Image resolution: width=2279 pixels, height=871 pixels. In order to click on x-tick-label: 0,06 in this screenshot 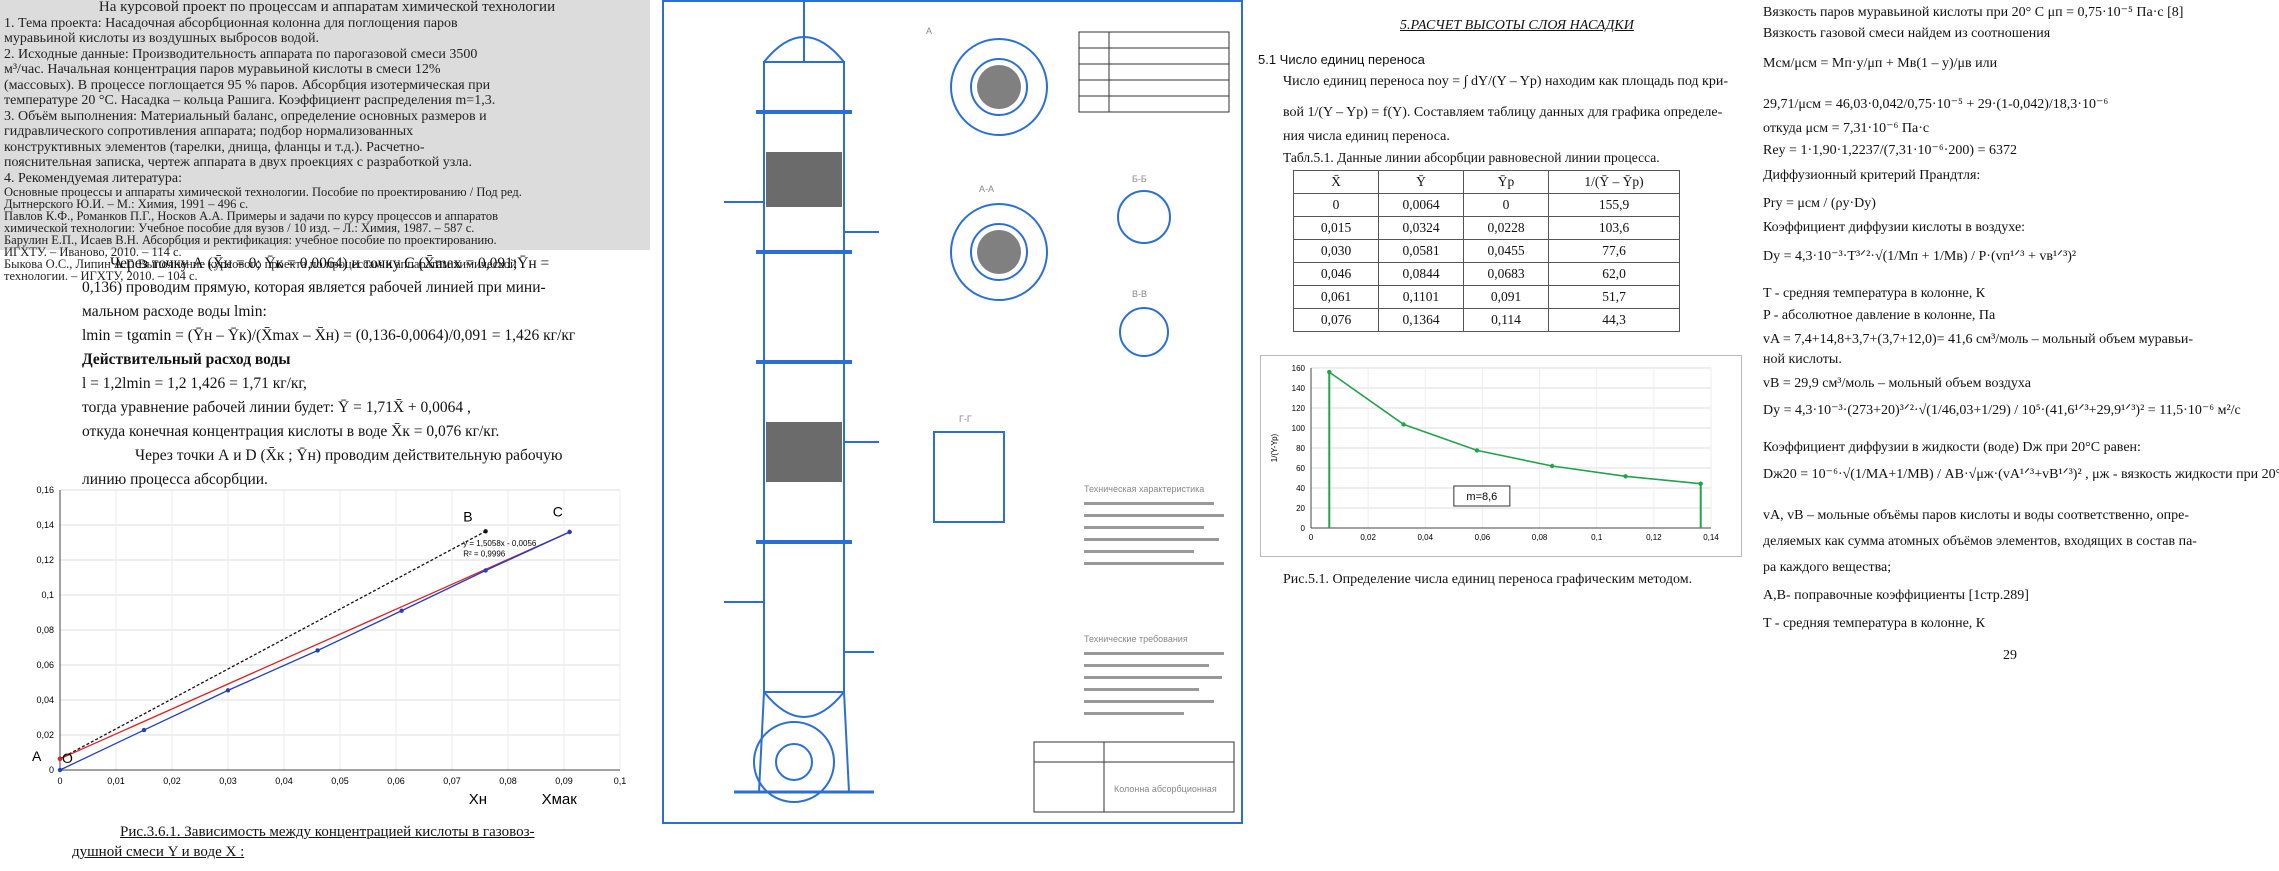, I will do `click(396, 781)`.